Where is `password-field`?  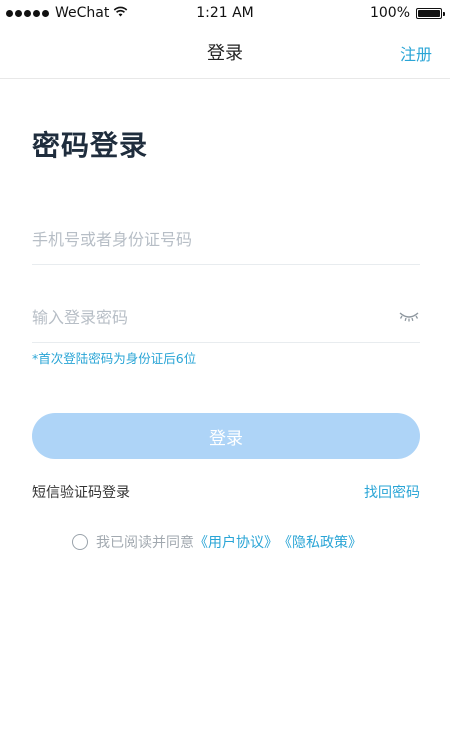
password-field is located at coordinates (226, 318).